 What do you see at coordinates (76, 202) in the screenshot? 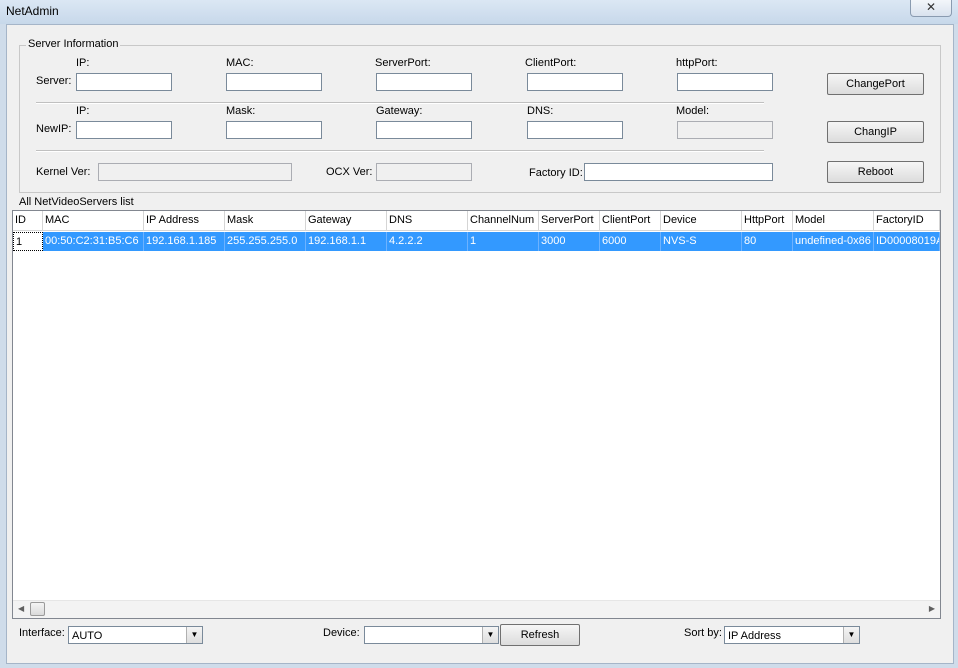
I see `server-list-caption: All NetVideoServers list` at bounding box center [76, 202].